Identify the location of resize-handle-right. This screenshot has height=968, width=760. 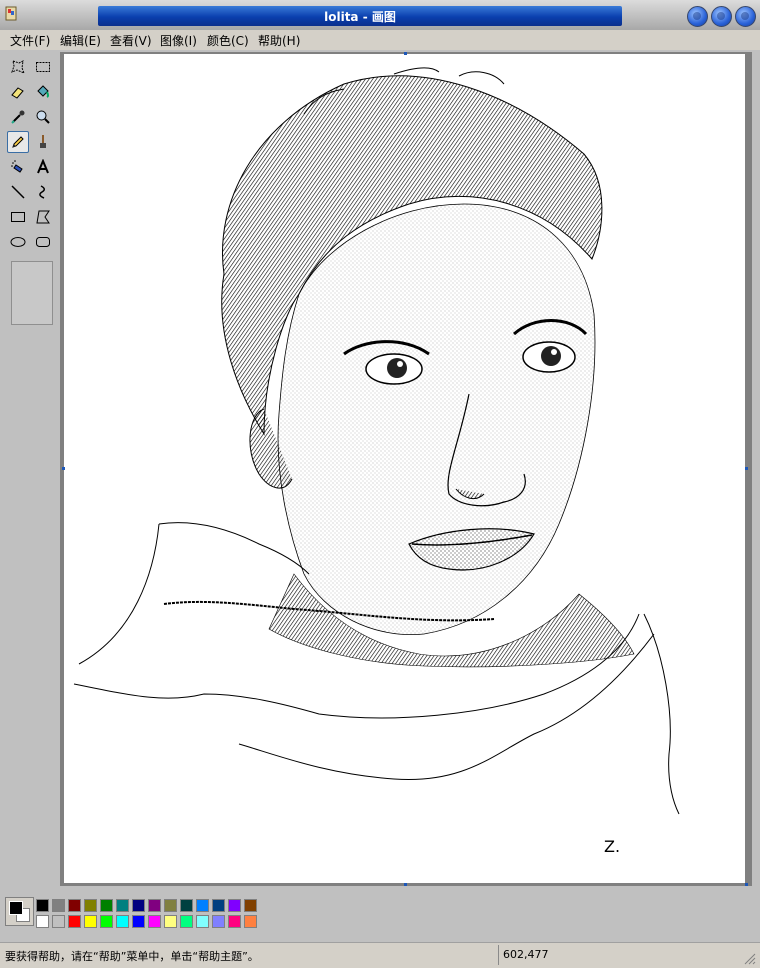
(746, 468).